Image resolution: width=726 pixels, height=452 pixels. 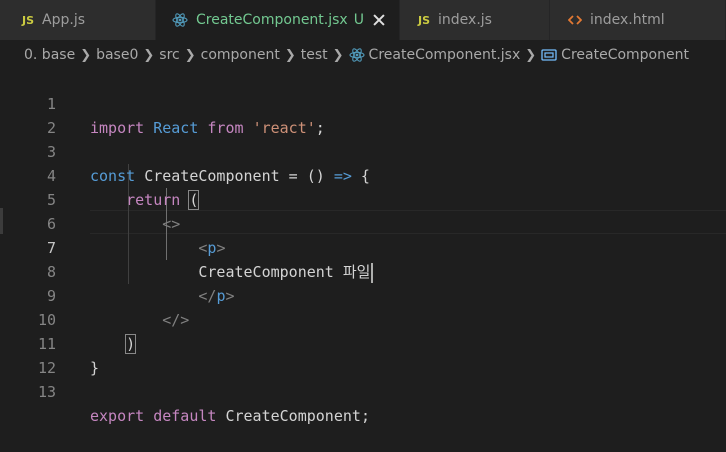 What do you see at coordinates (445, 55) in the screenshot?
I see `breadcrumb-item: CreateComponent.jsx` at bounding box center [445, 55].